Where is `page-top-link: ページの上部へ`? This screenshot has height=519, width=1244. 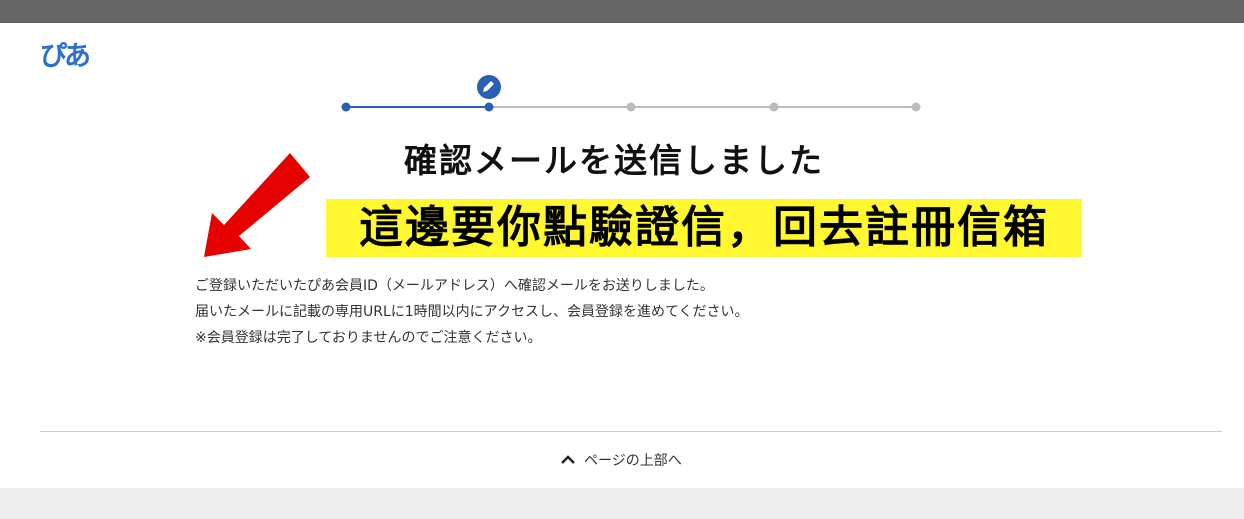
page-top-link: ページの上部へ is located at coordinates (621, 460).